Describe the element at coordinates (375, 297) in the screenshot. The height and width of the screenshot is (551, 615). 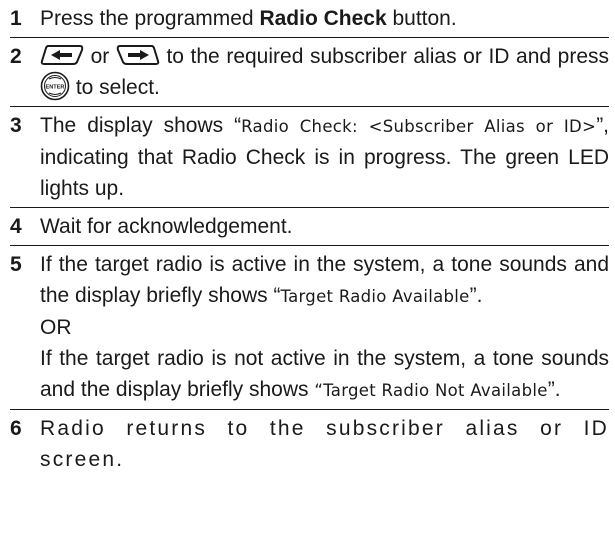
I see `display-message: Target Radio Available` at that location.